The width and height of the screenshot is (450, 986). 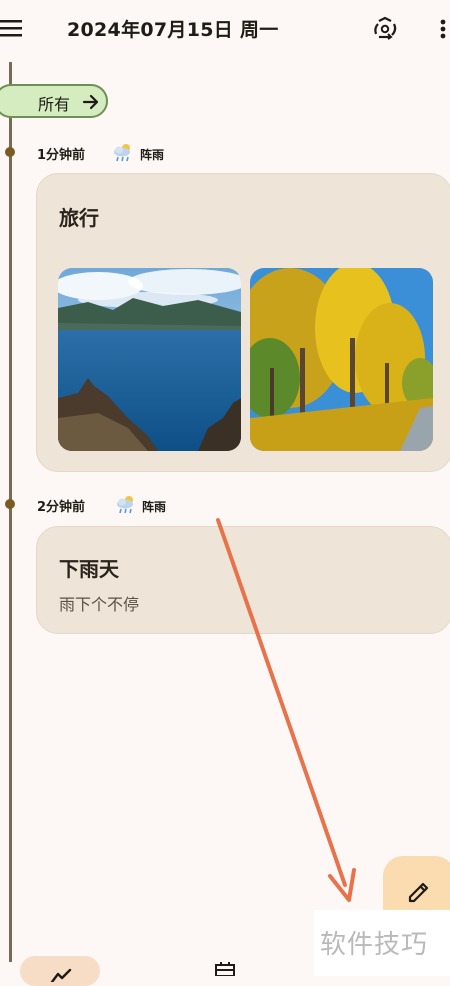 I want to click on nav-item-timeline, so click(x=60, y=971).